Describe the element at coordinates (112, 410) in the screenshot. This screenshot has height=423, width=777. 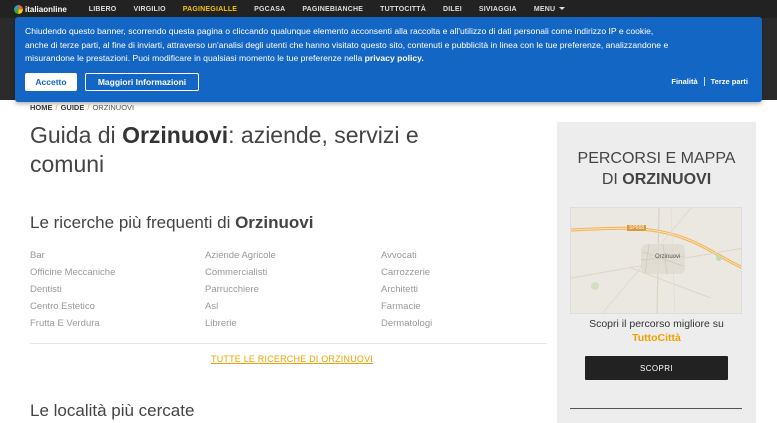
I see `localita-title: Le località più cercate` at that location.